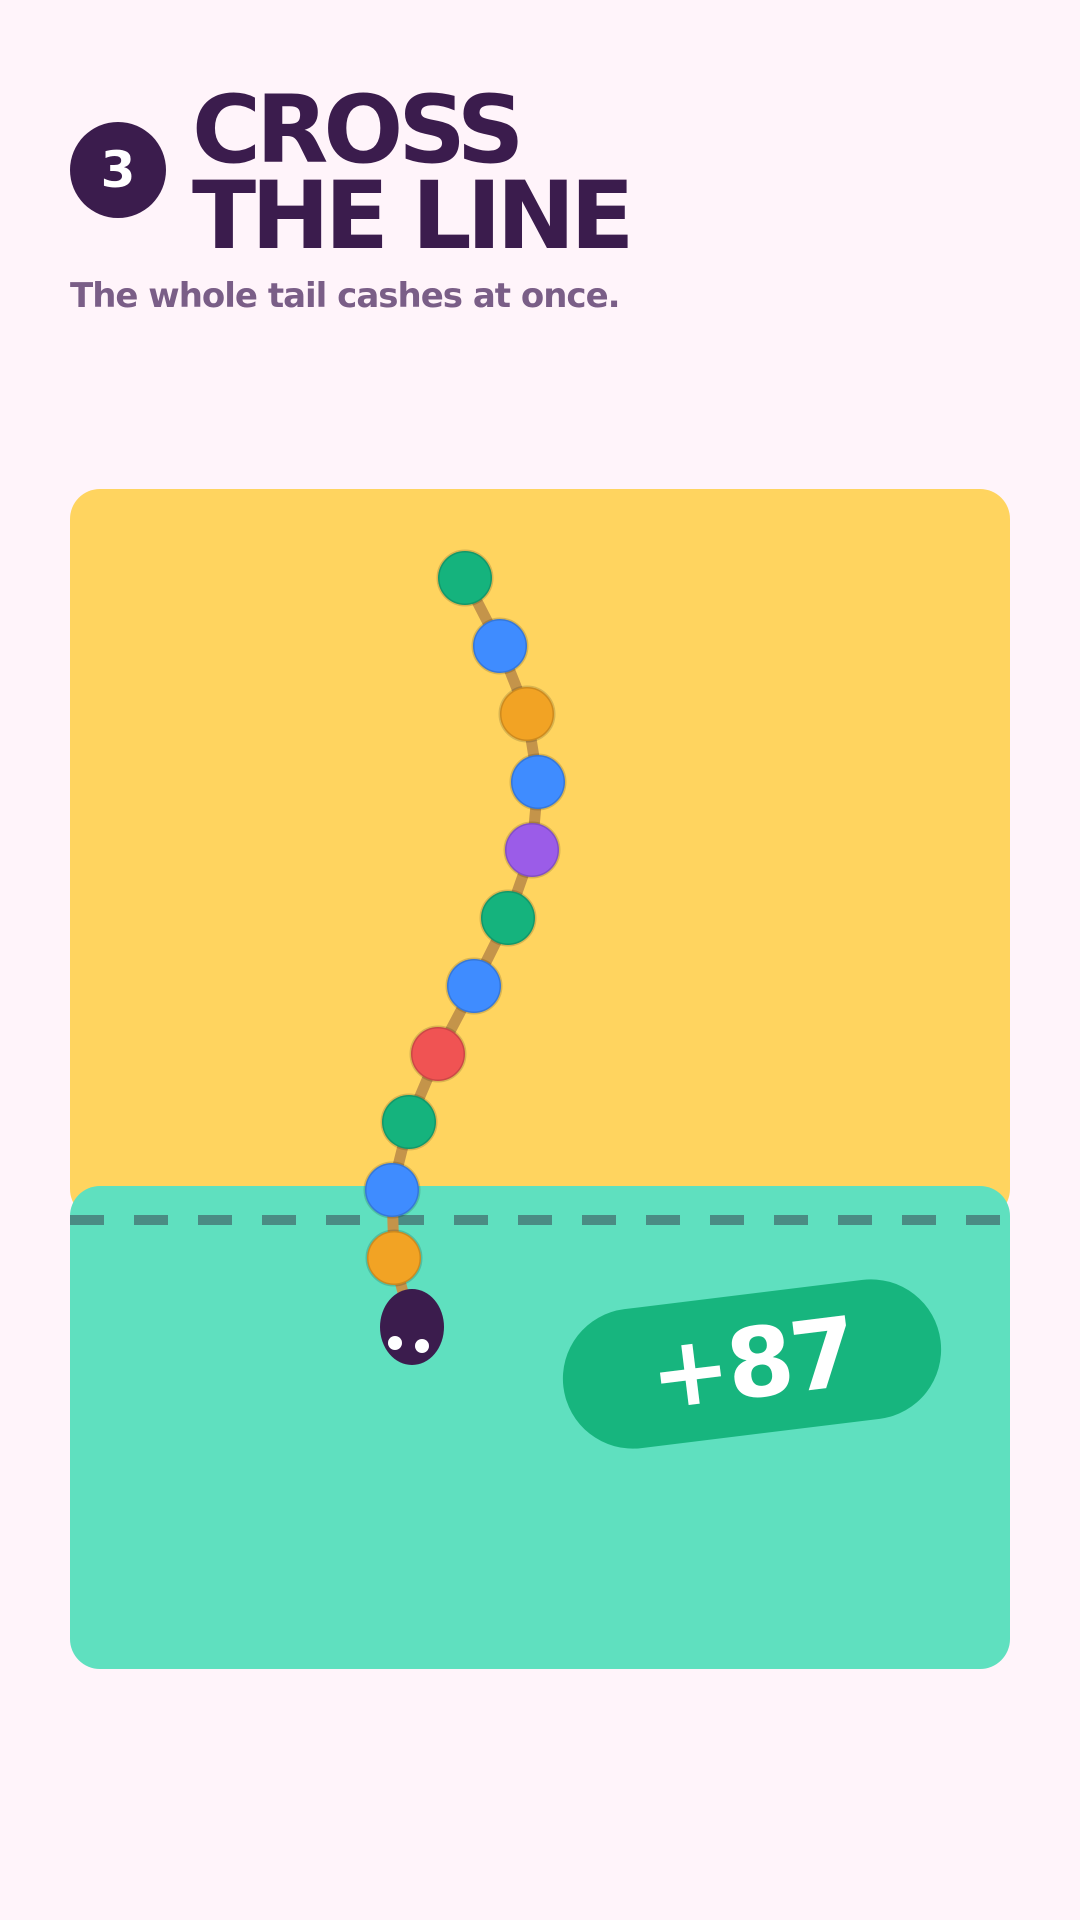 This screenshot has height=1920, width=1080. I want to click on step-number-badge: 3, so click(118, 170).